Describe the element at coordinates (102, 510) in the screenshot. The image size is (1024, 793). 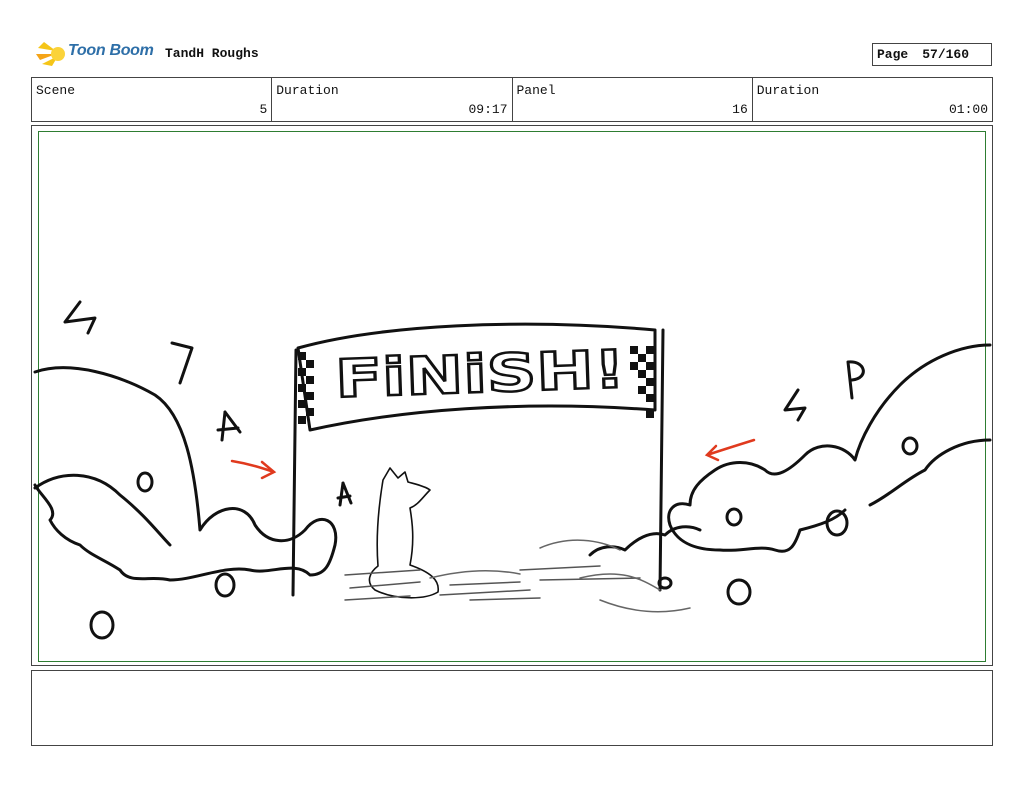
I see `left-bush-lower` at that location.